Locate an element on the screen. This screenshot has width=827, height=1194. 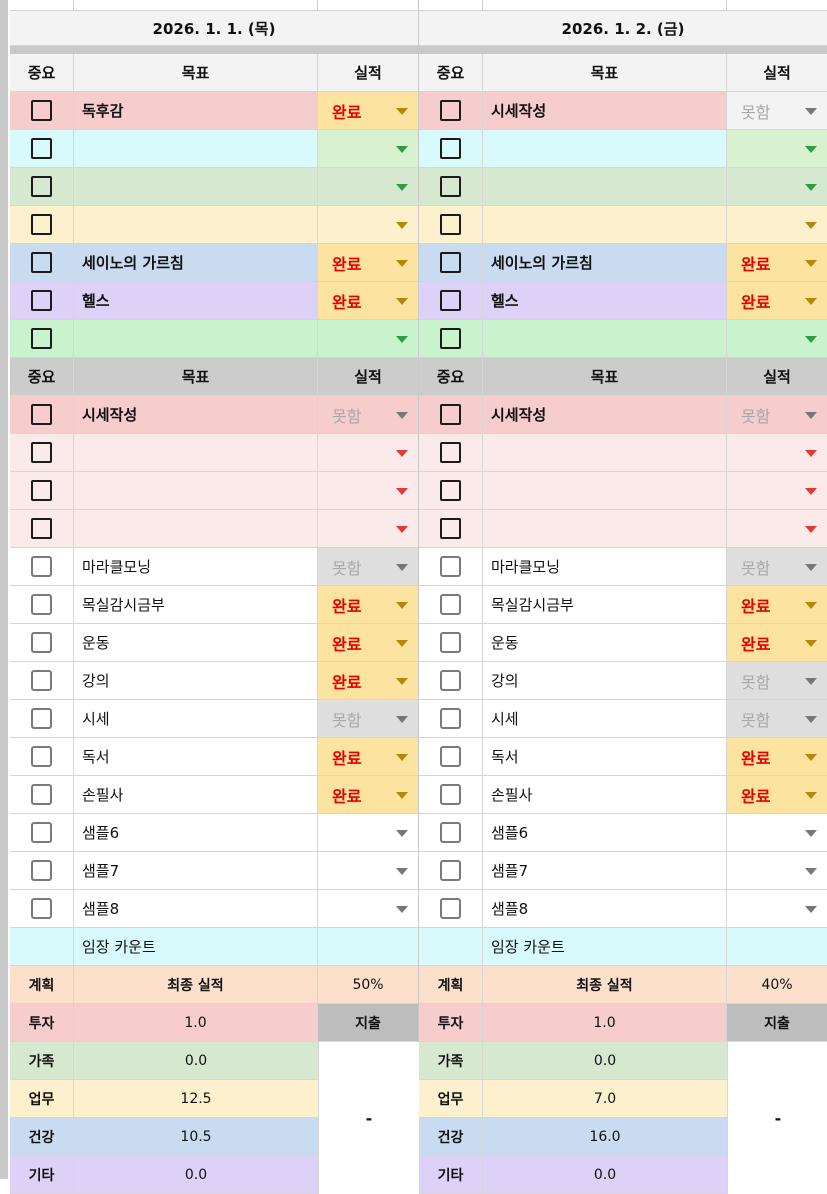
goal-cell: 독후감 is located at coordinates (196, 110).